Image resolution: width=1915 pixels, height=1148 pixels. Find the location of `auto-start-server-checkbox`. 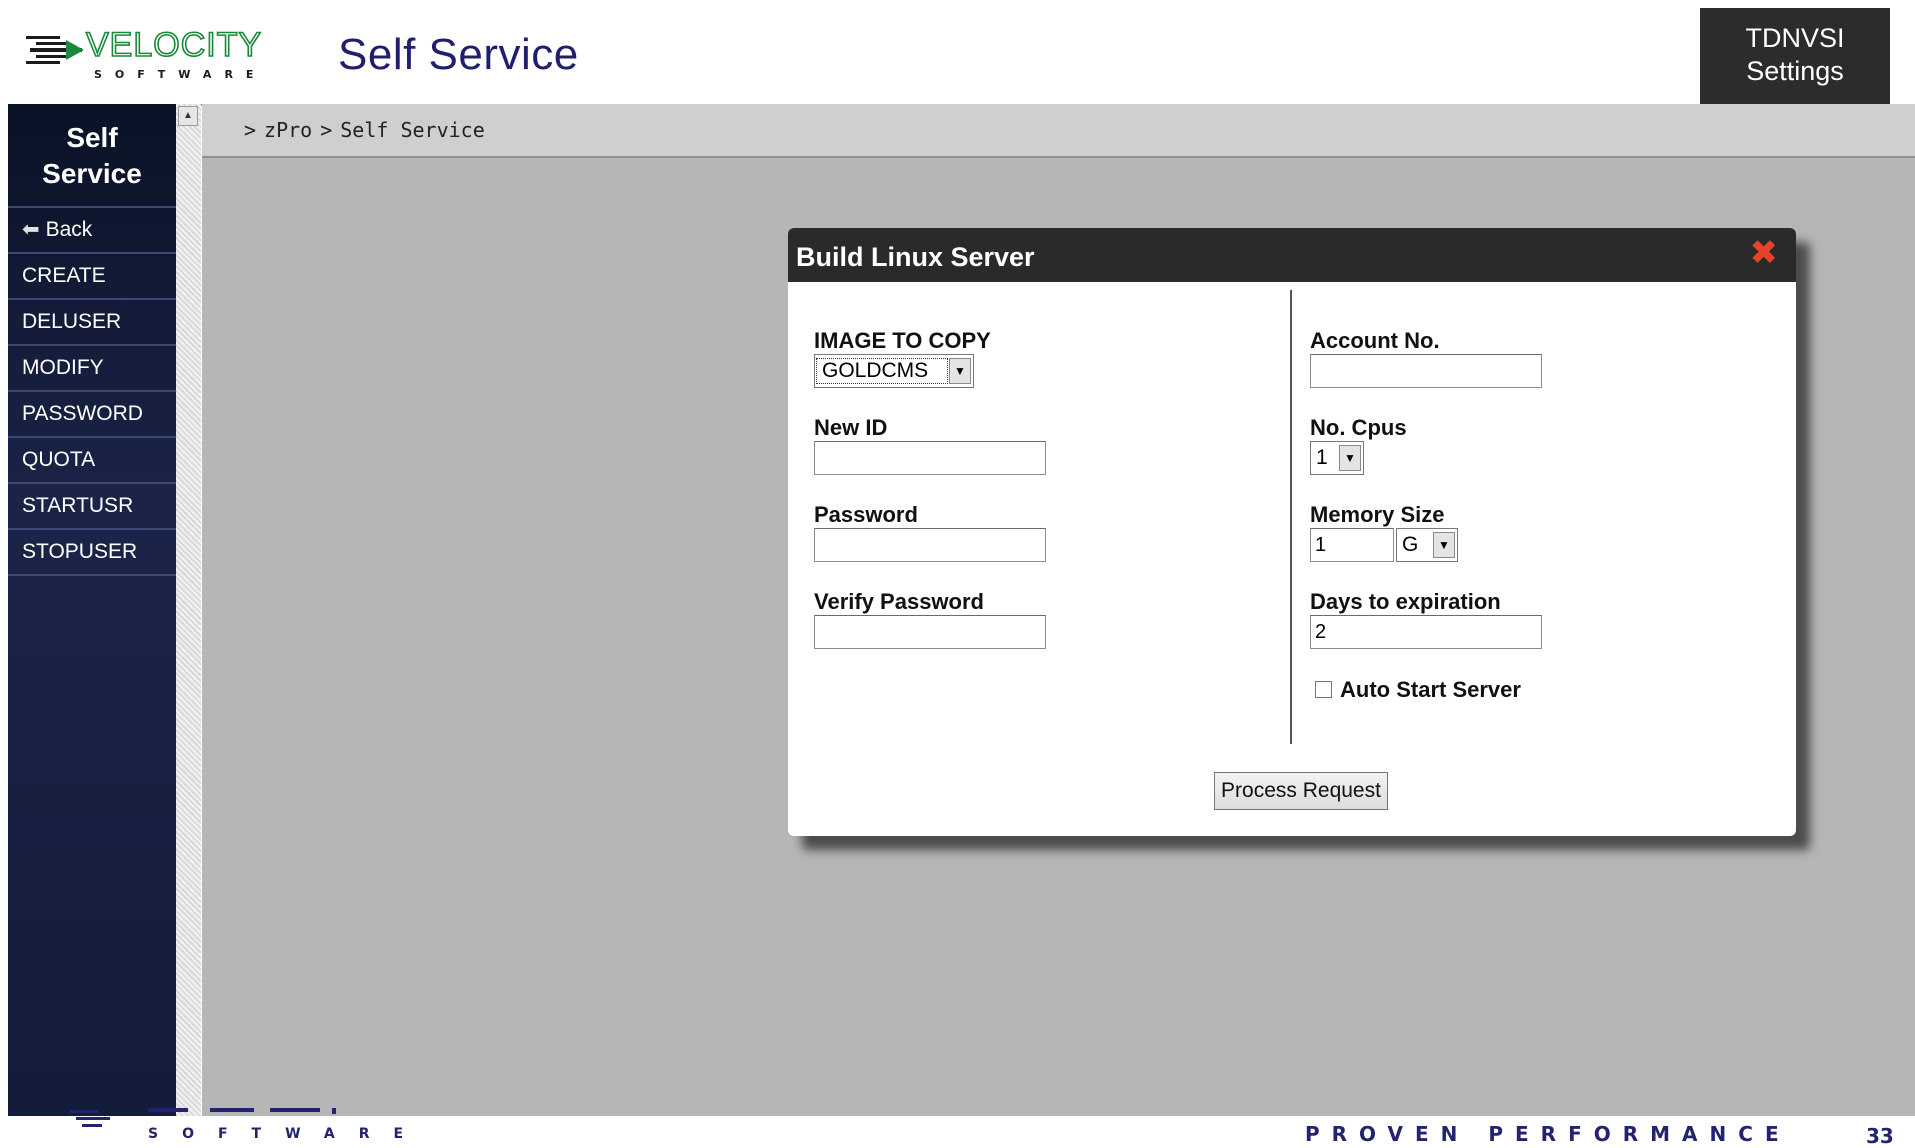

auto-start-server-checkbox is located at coordinates (1323, 689).